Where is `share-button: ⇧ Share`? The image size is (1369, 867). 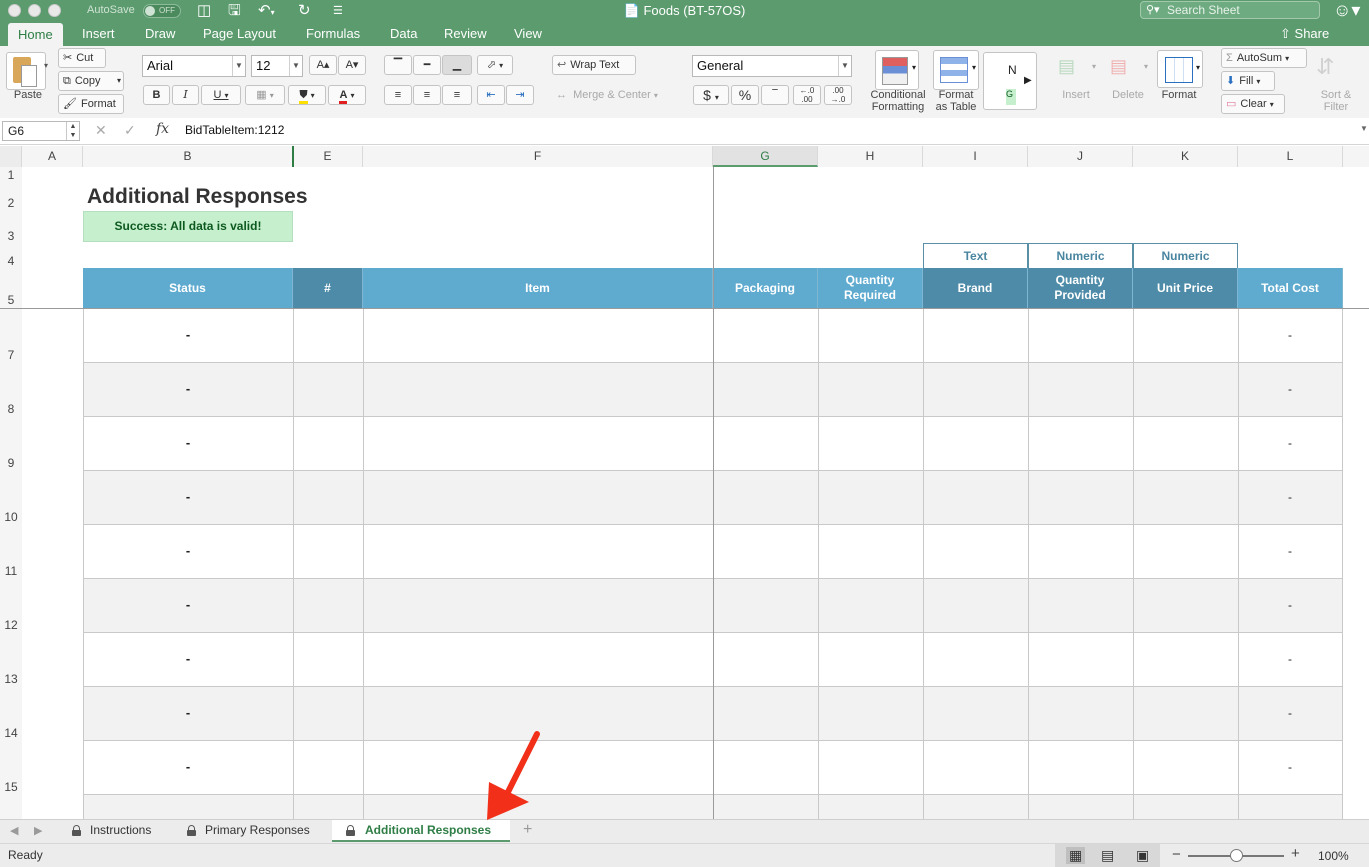
share-button: ⇧ Share is located at coordinates (1304, 34).